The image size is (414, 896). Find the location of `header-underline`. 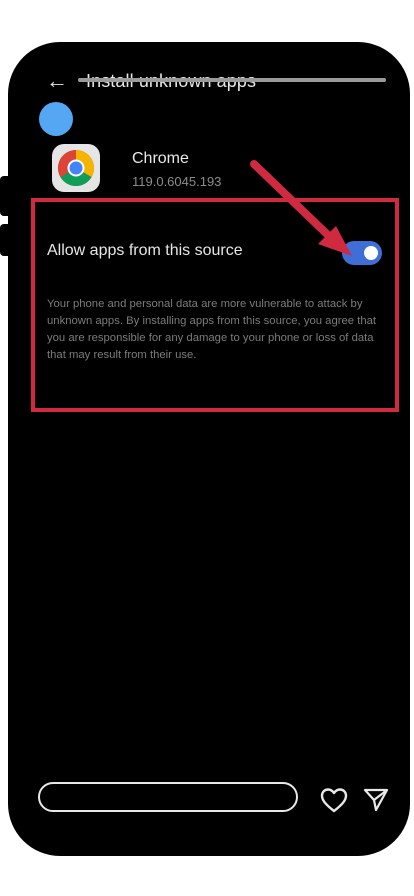

header-underline is located at coordinates (232, 80).